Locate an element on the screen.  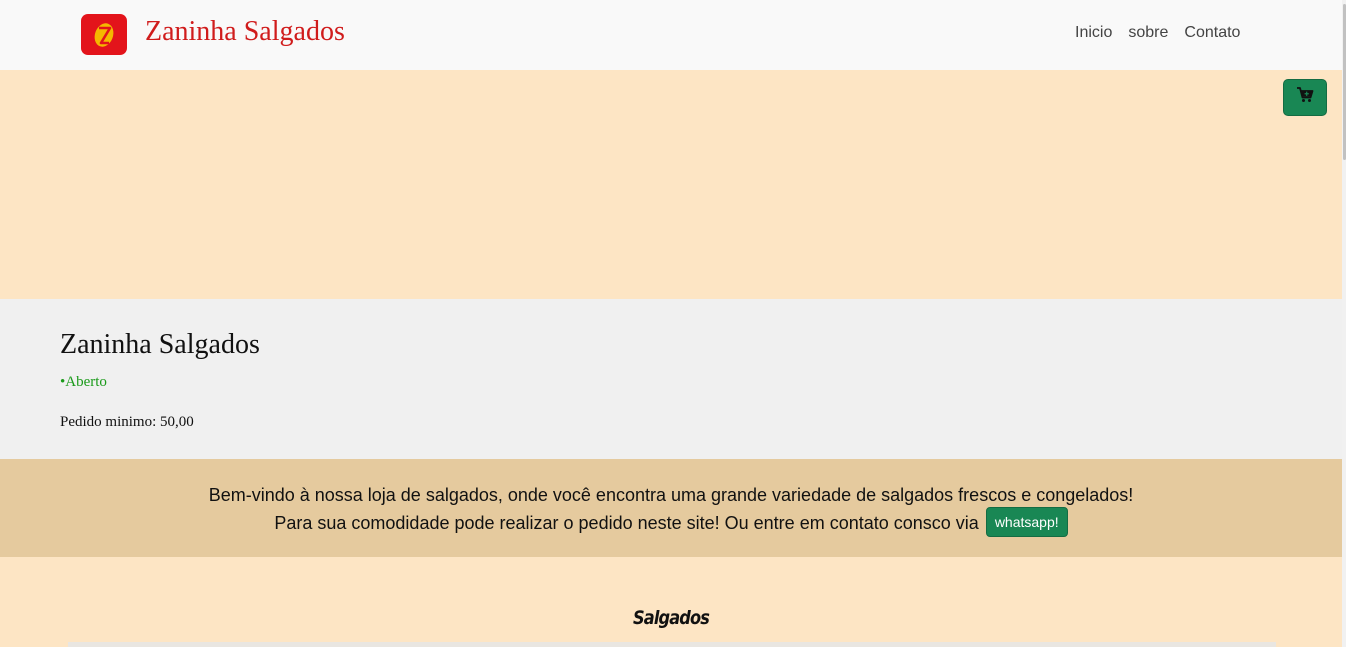
nav-link-contato: Contato is located at coordinates (1212, 33).